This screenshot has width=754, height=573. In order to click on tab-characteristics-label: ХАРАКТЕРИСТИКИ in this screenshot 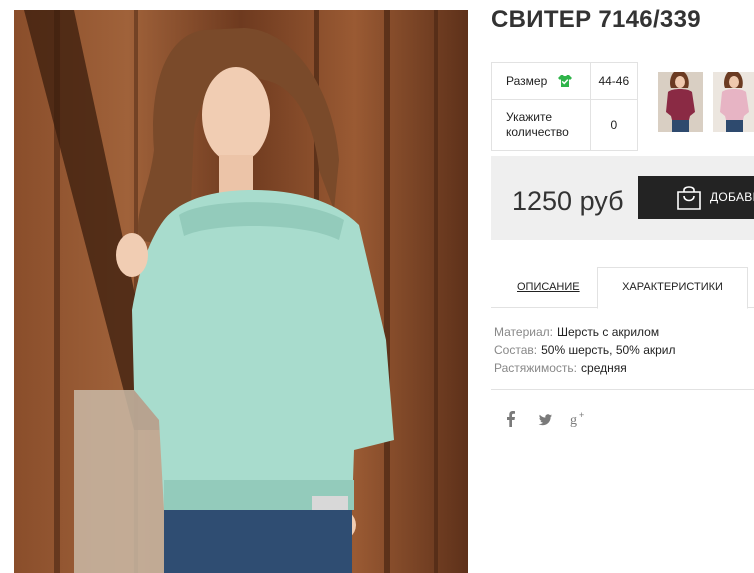, I will do `click(672, 287)`.